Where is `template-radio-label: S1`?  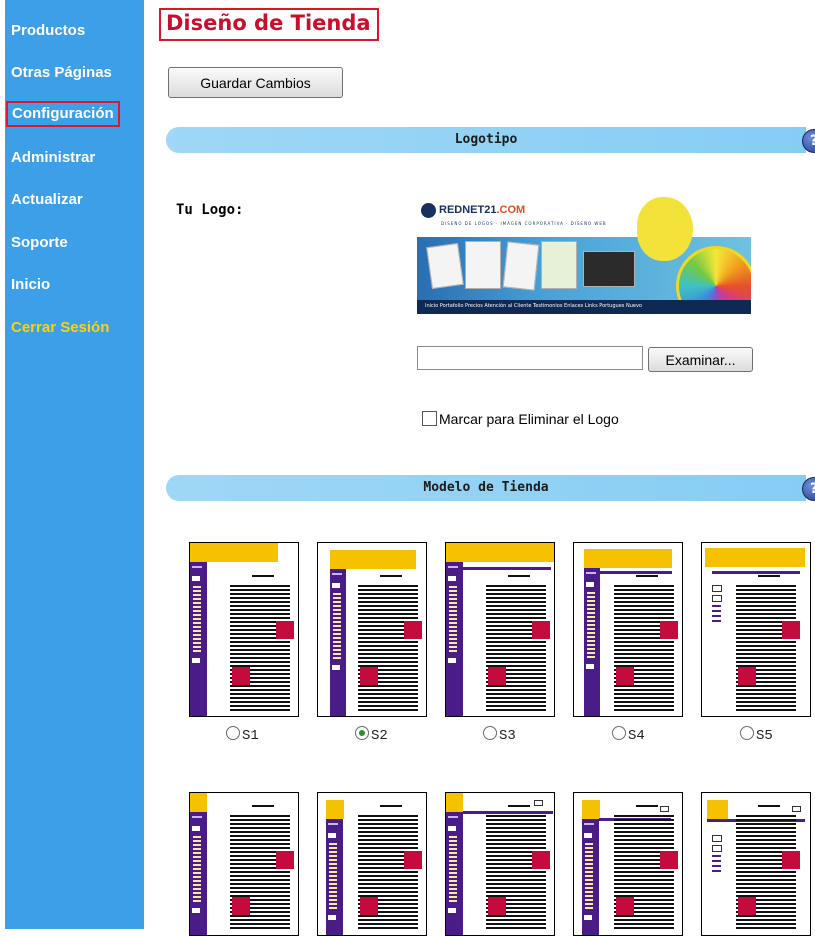
template-radio-label: S1 is located at coordinates (250, 736).